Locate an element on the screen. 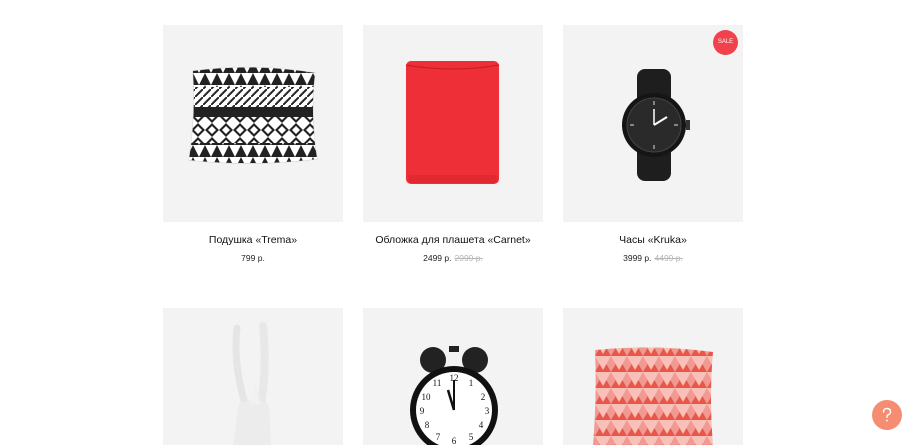 Image resolution: width=909 pixels, height=445 pixels. price: 799 р. is located at coordinates (253, 258).